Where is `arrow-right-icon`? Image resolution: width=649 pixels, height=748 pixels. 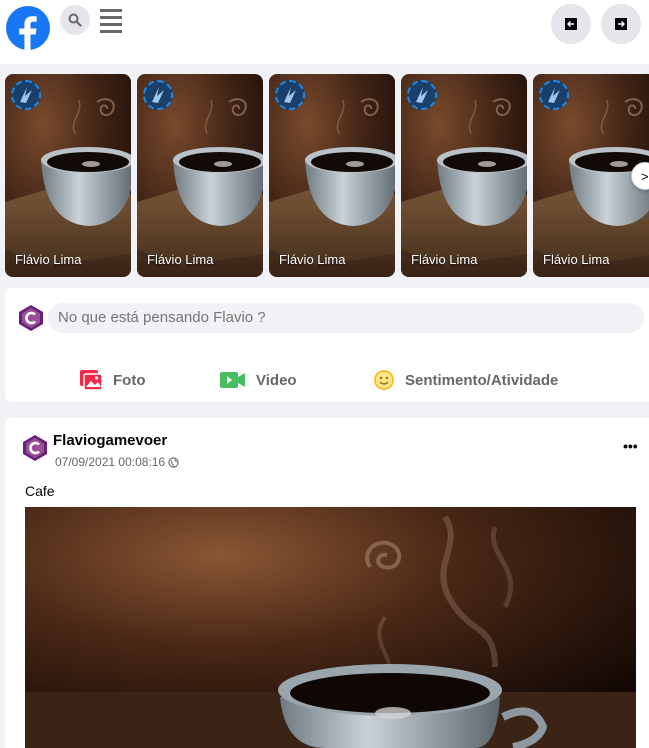 arrow-right-icon is located at coordinates (621, 24).